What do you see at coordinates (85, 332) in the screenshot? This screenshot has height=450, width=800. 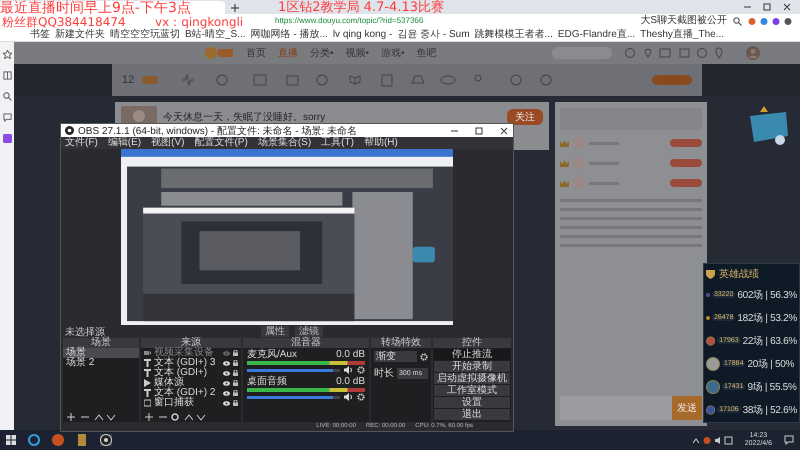 I see `selection-label: 未选择源` at bounding box center [85, 332].